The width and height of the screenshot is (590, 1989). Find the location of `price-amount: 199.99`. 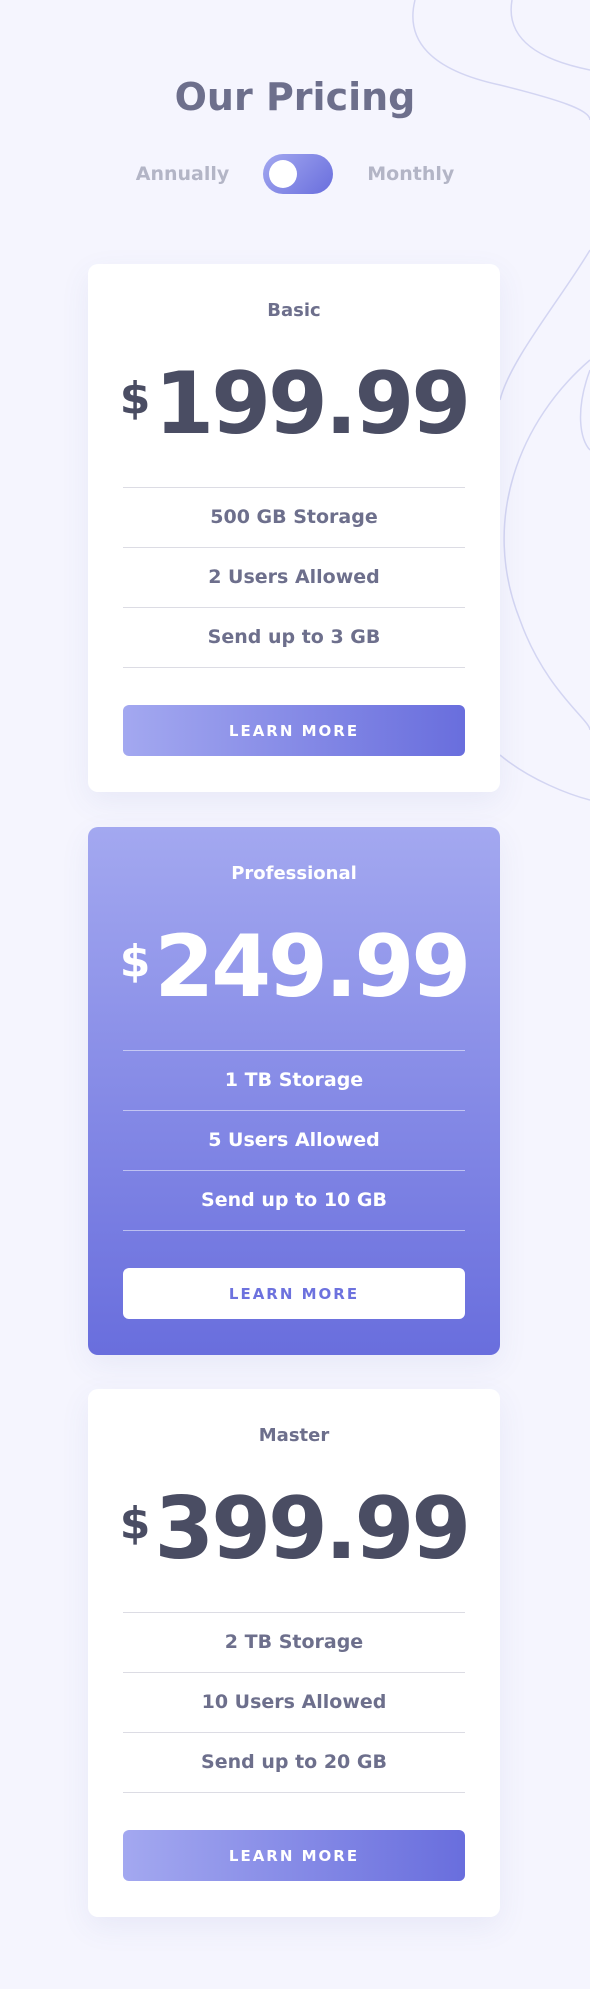

price-amount: 199.99 is located at coordinates (312, 404).